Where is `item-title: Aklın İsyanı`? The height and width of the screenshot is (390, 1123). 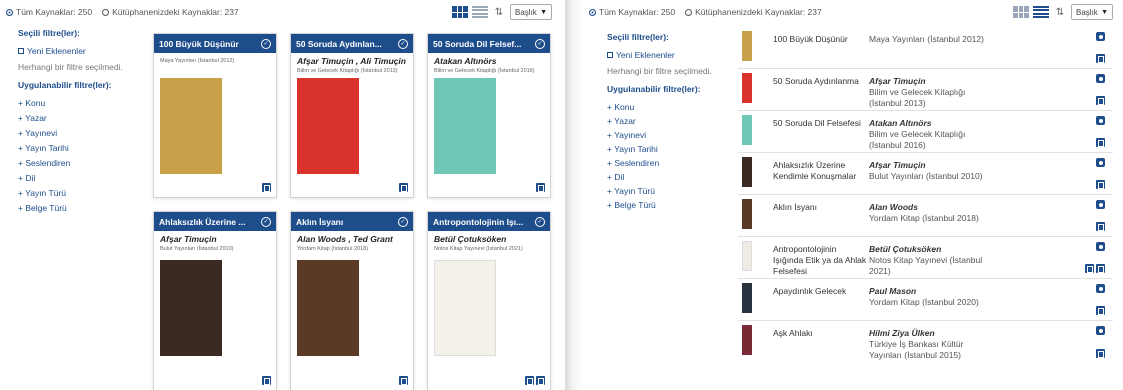
item-title: Aklın İsyanı is located at coordinates (795, 207).